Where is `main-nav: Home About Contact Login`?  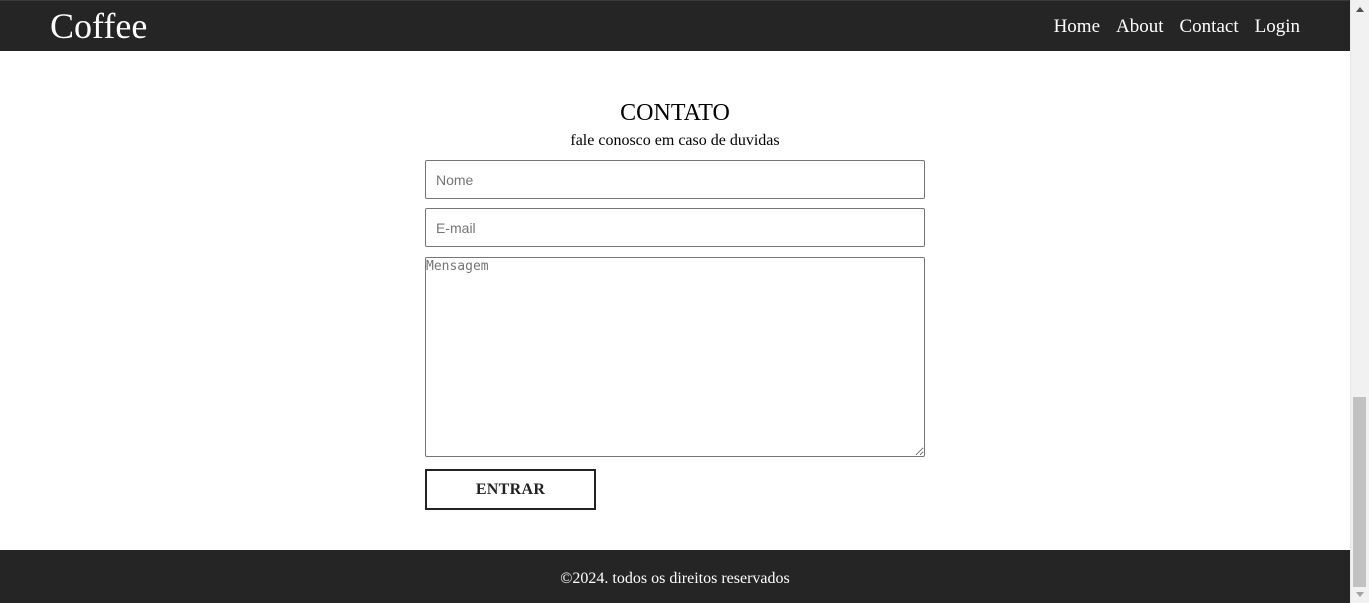 main-nav: Home About Contact Login is located at coordinates (1177, 27).